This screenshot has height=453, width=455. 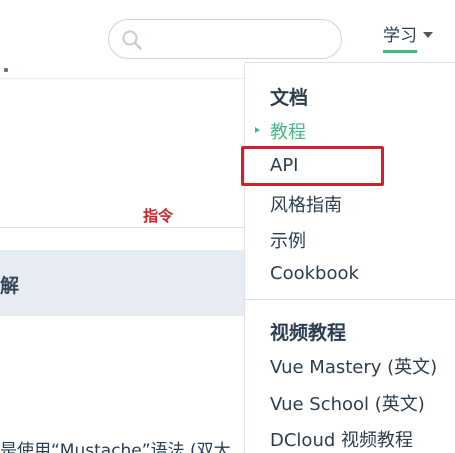 What do you see at coordinates (6, 70) in the screenshot?
I see `text-fragment-mark` at bounding box center [6, 70].